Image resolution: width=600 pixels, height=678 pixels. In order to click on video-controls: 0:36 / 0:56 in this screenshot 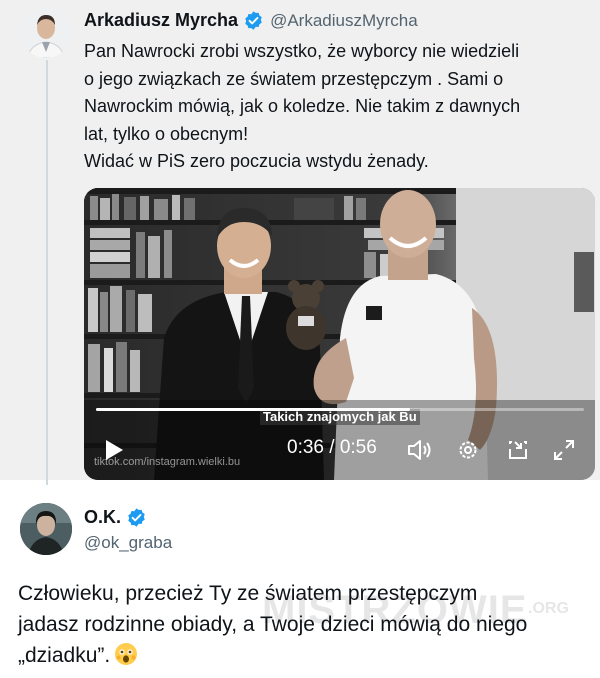, I will do `click(339, 450)`.